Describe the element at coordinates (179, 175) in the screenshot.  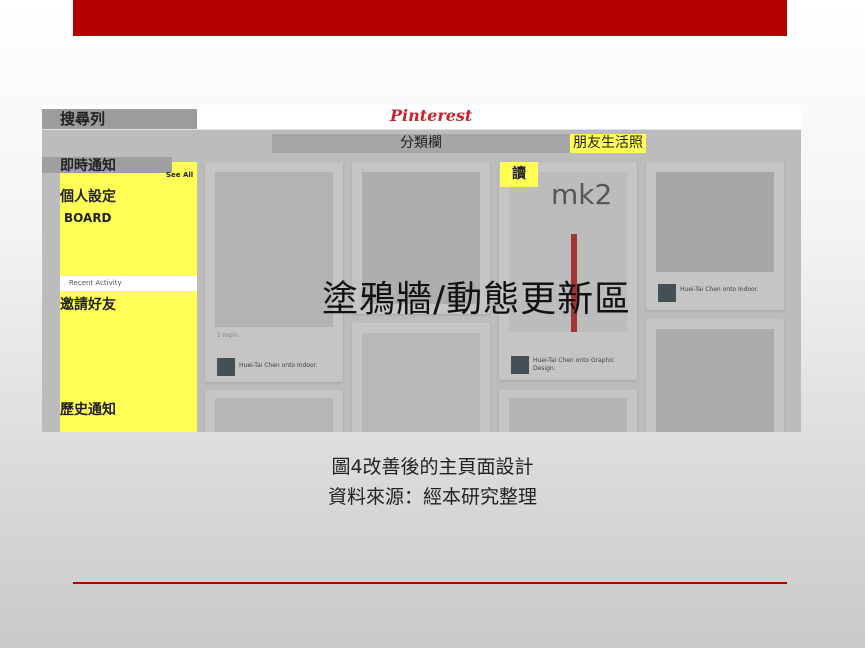
I see `see-all-link: See All` at that location.